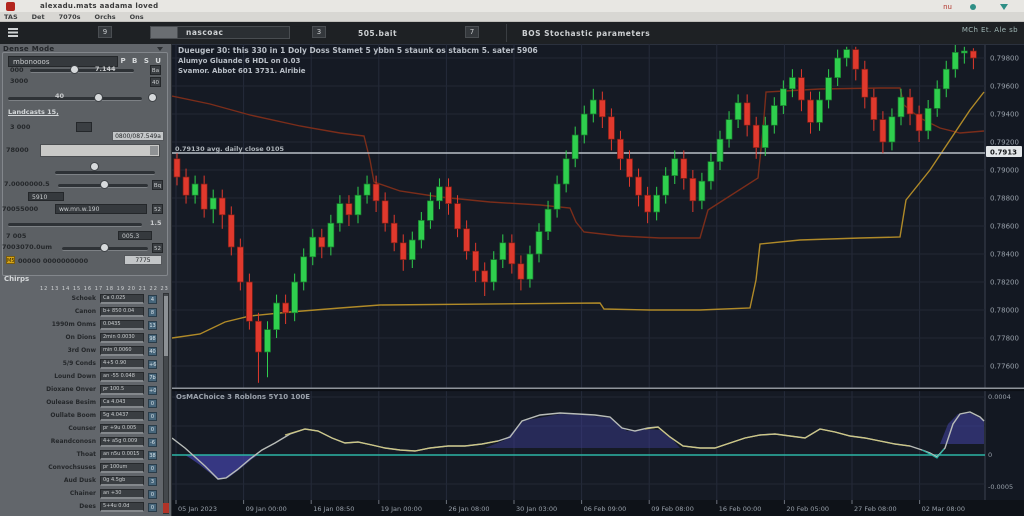 The image size is (1024, 516). Describe the element at coordinates (79, 299) in the screenshot. I see `param-row: Schoek Ca 0.025 4` at that location.